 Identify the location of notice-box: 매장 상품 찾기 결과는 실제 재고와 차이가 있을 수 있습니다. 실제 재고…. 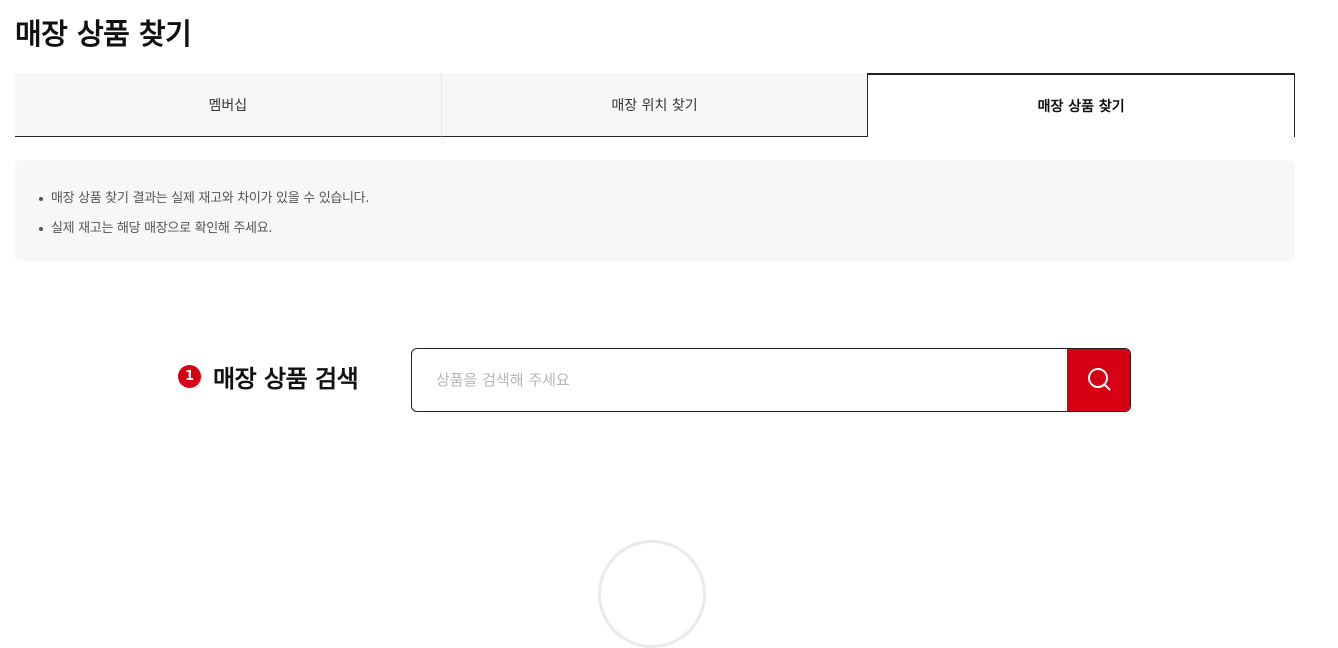
(655, 210).